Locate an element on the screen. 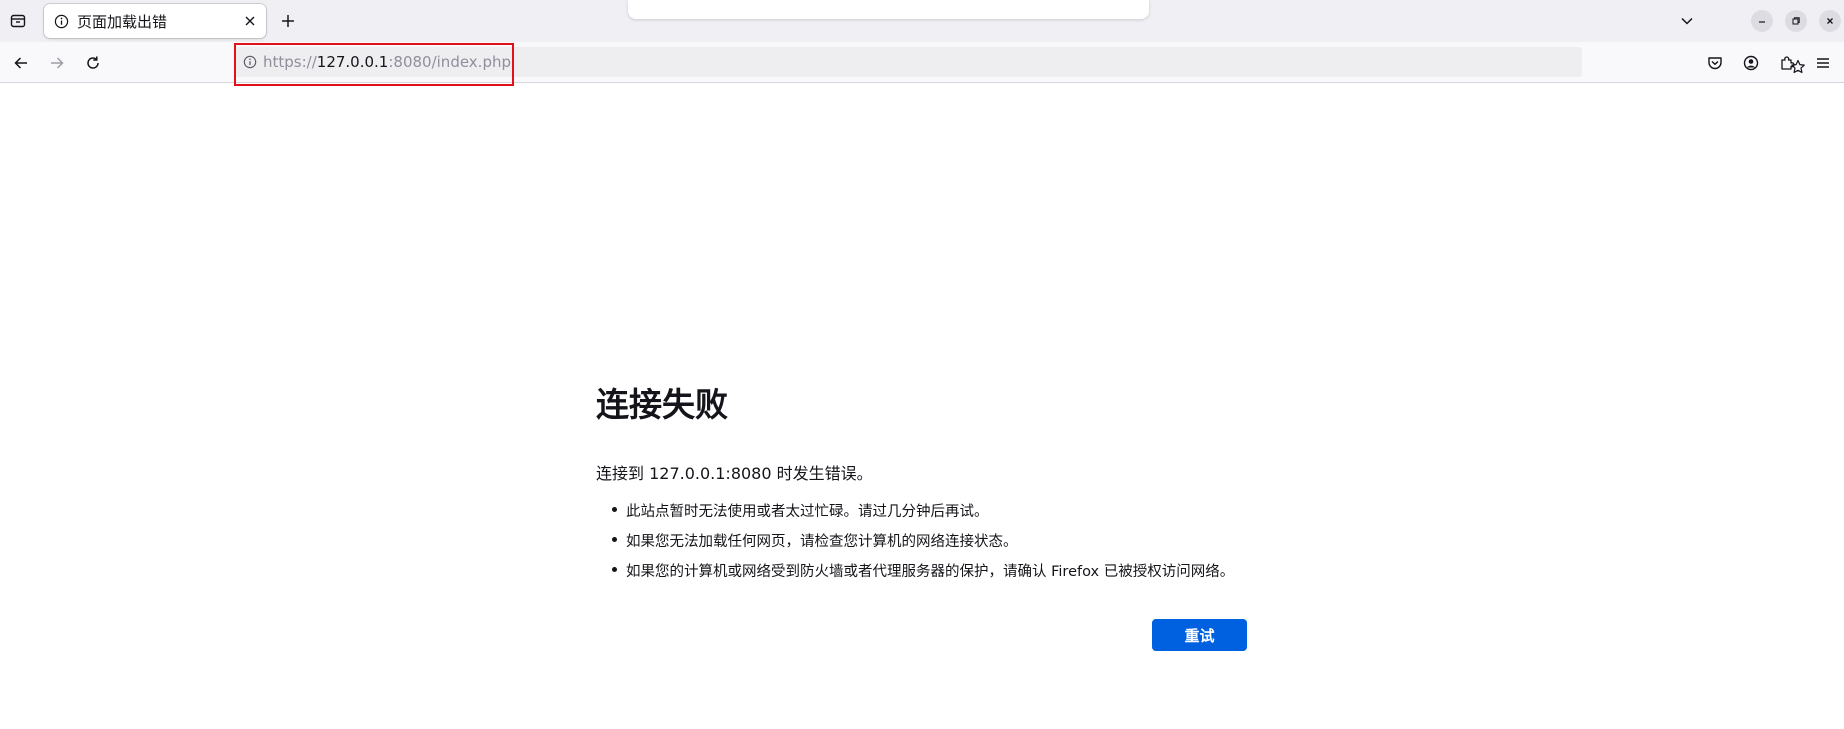 The image size is (1844, 729). forward-button is located at coordinates (57, 63).